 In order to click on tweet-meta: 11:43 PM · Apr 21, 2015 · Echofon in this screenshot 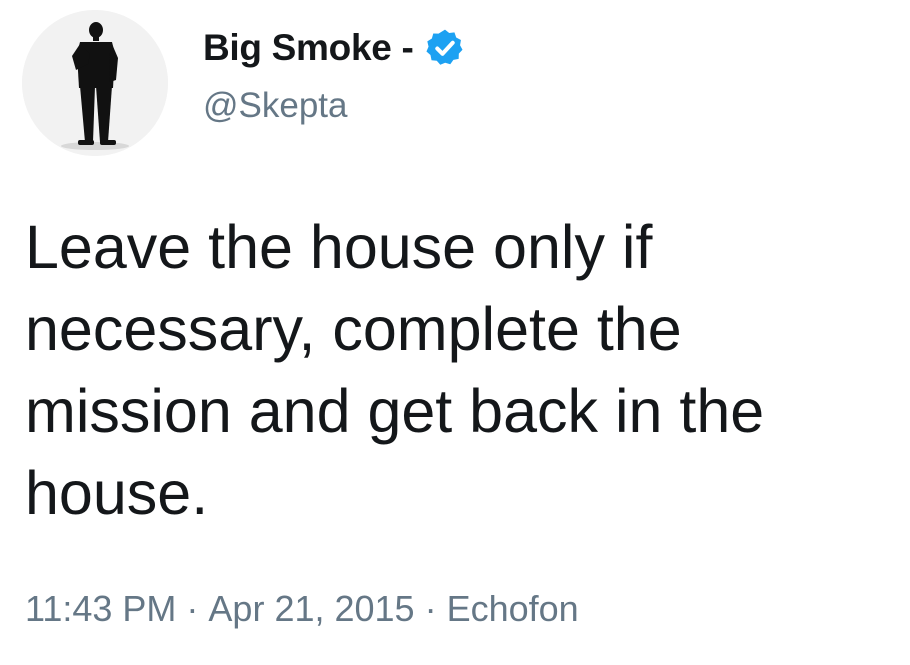, I will do `click(302, 609)`.